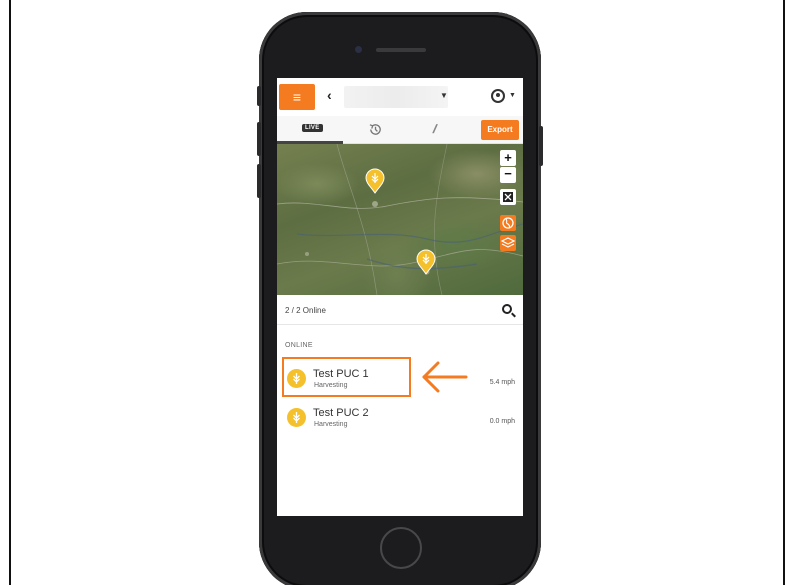 This screenshot has height=585, width=794. I want to click on hamburger-icon: ≡, so click(297, 97).